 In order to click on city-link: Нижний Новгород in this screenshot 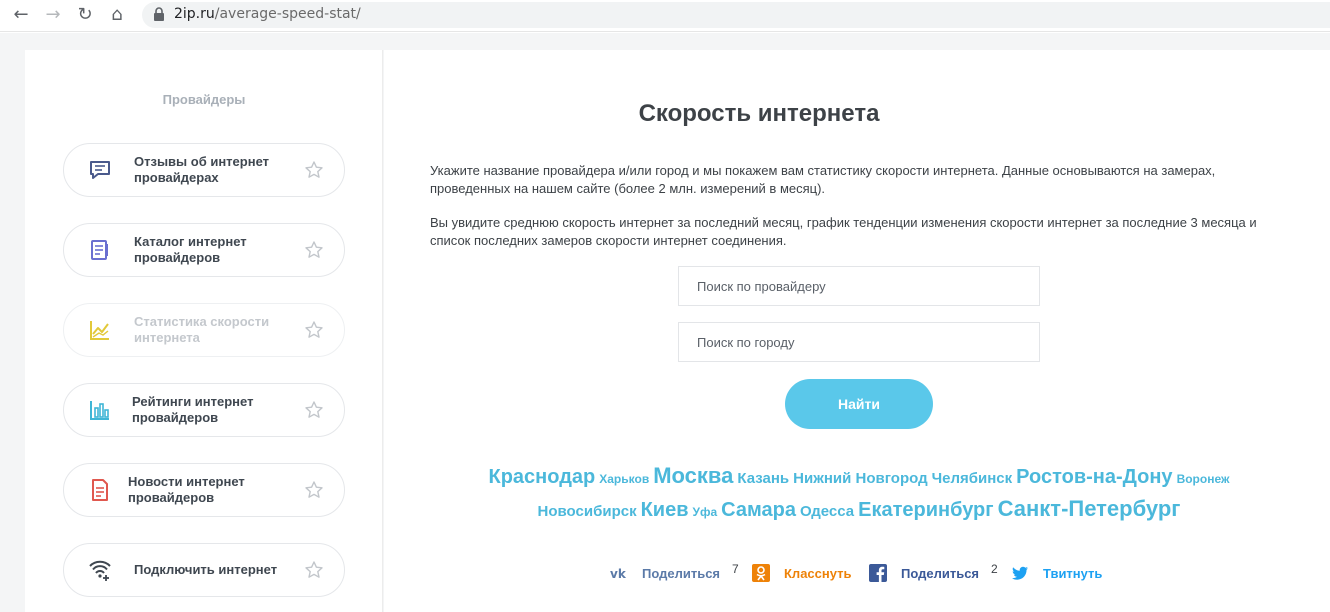, I will do `click(860, 478)`.